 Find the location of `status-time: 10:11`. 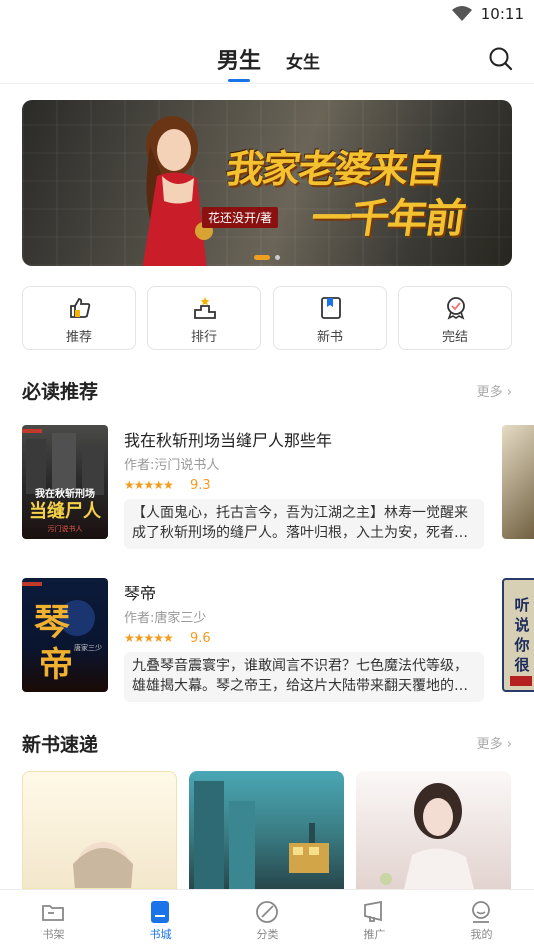

status-time: 10:11 is located at coordinates (502, 14).